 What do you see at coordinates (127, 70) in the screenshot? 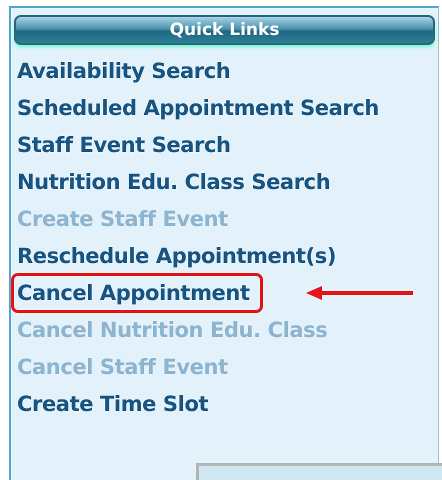
I see `quick-link: Availability Search` at bounding box center [127, 70].